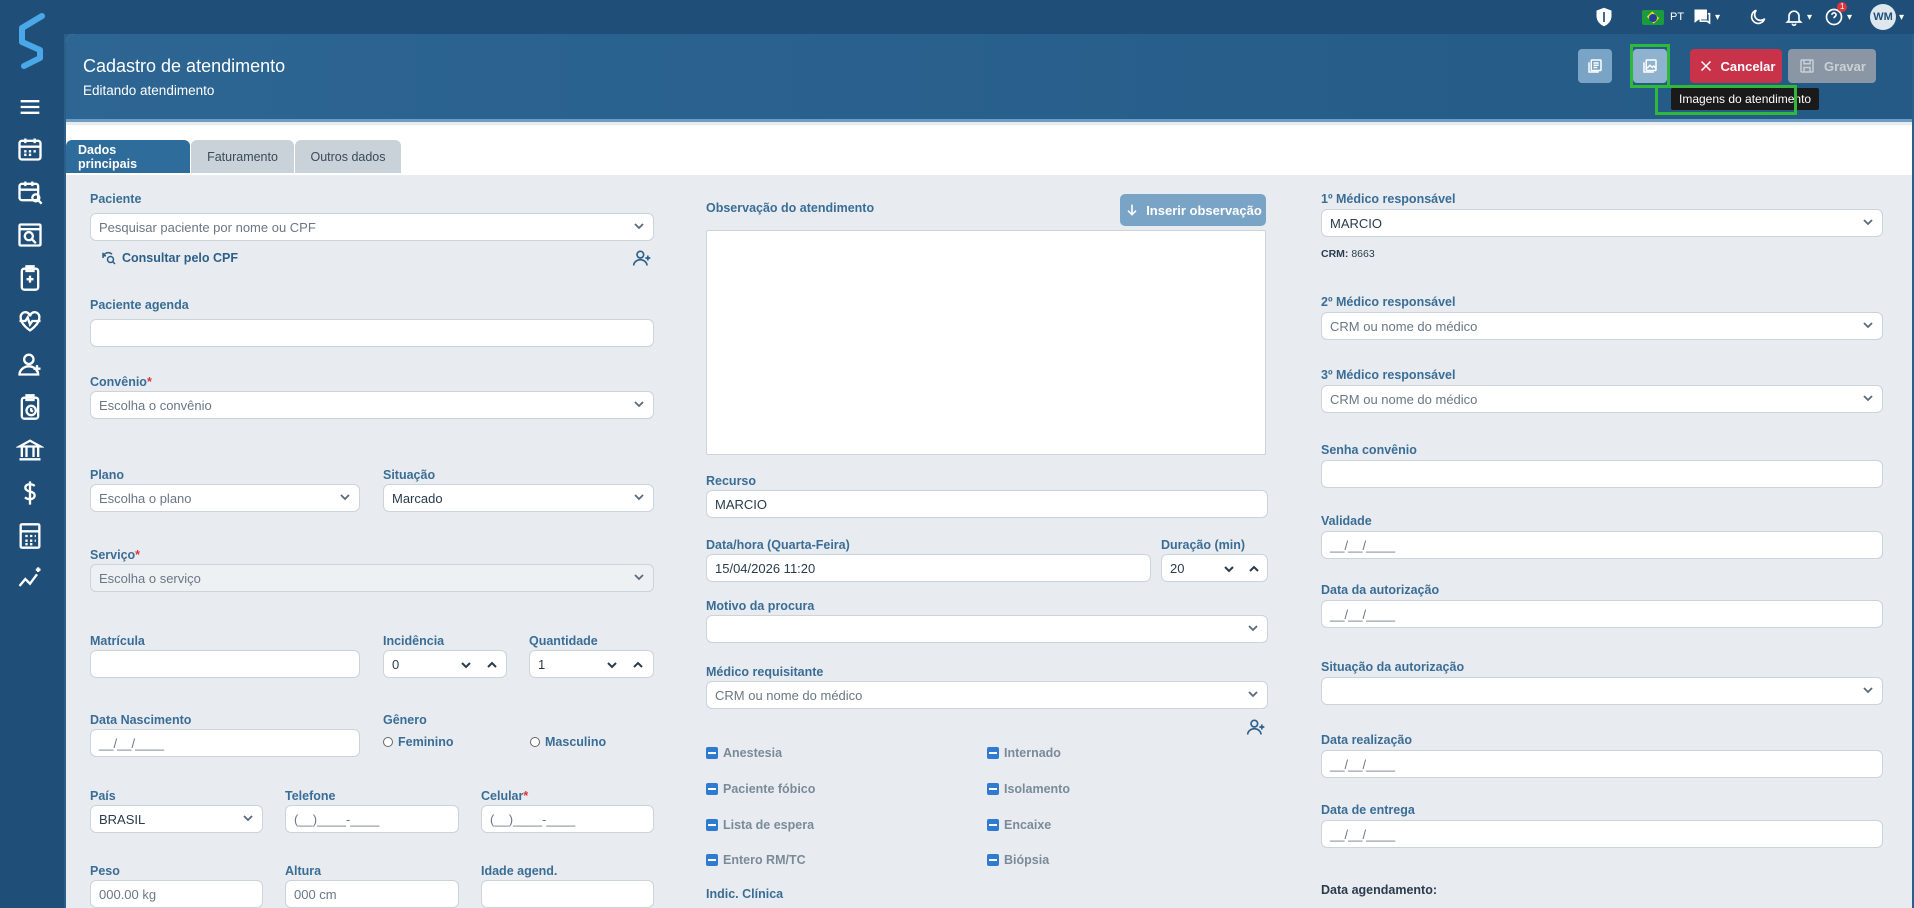 This screenshot has height=908, width=1914. What do you see at coordinates (109, 258) in the screenshot?
I see `refresh-search-icon` at bounding box center [109, 258].